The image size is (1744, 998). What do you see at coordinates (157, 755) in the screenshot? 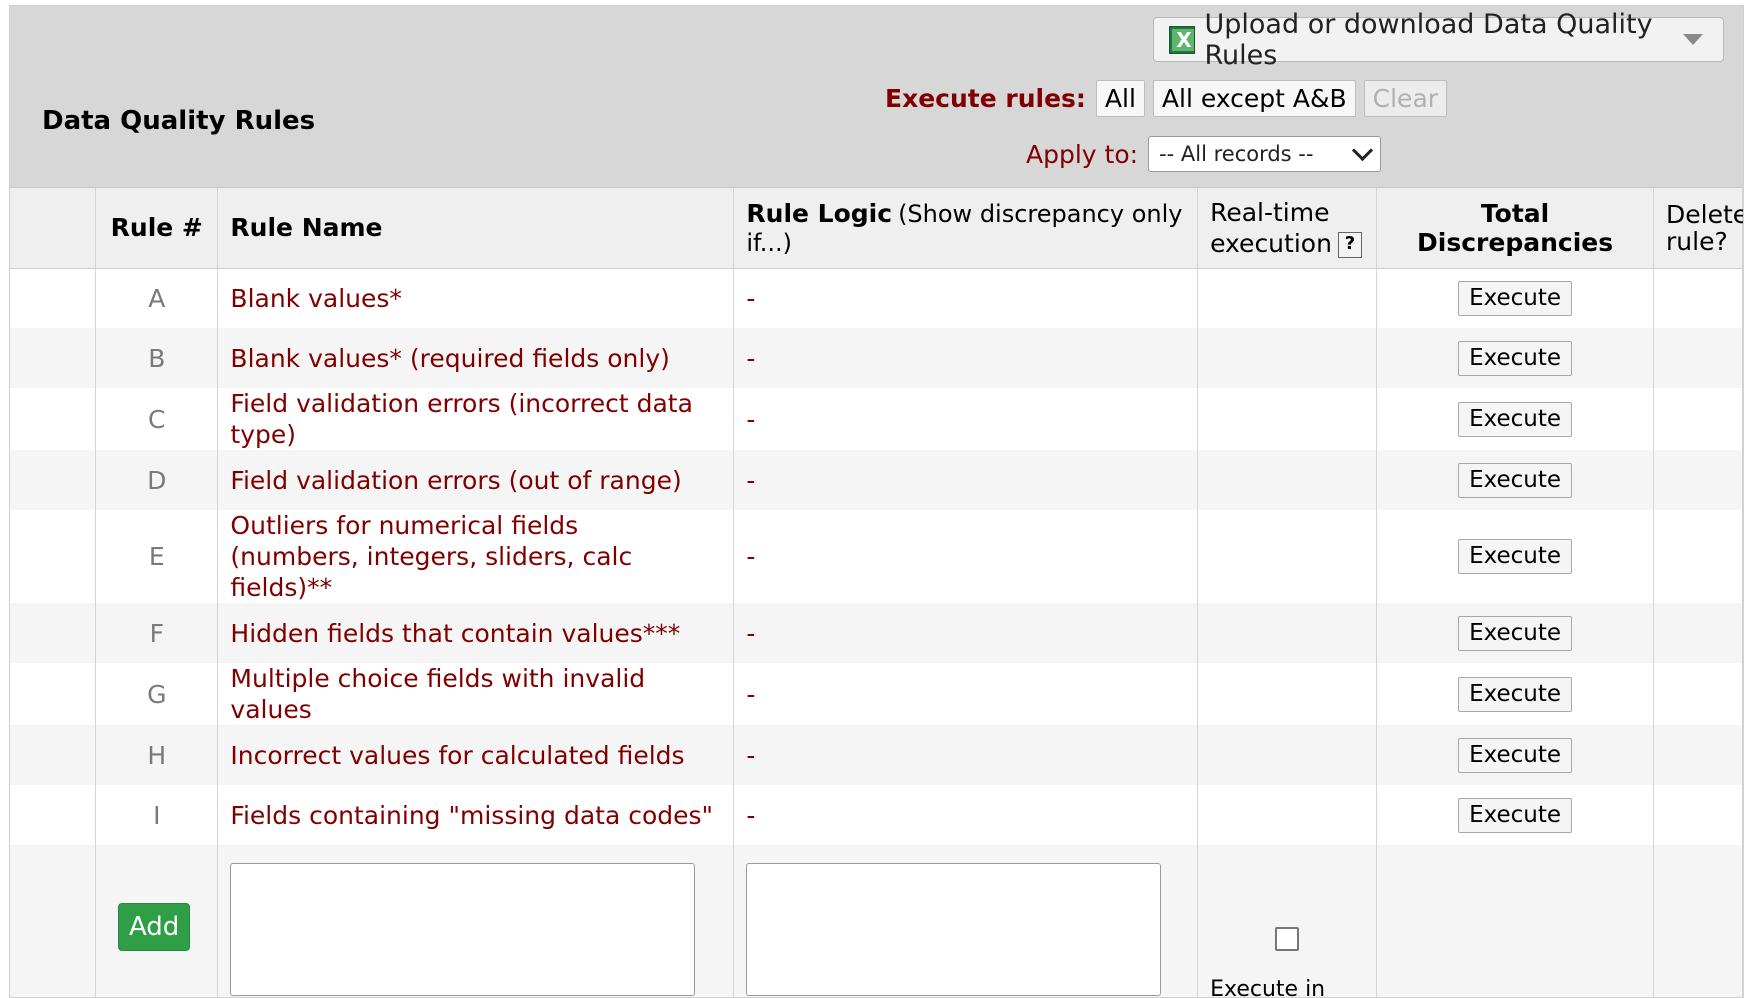
I see `rule-letter: H` at bounding box center [157, 755].